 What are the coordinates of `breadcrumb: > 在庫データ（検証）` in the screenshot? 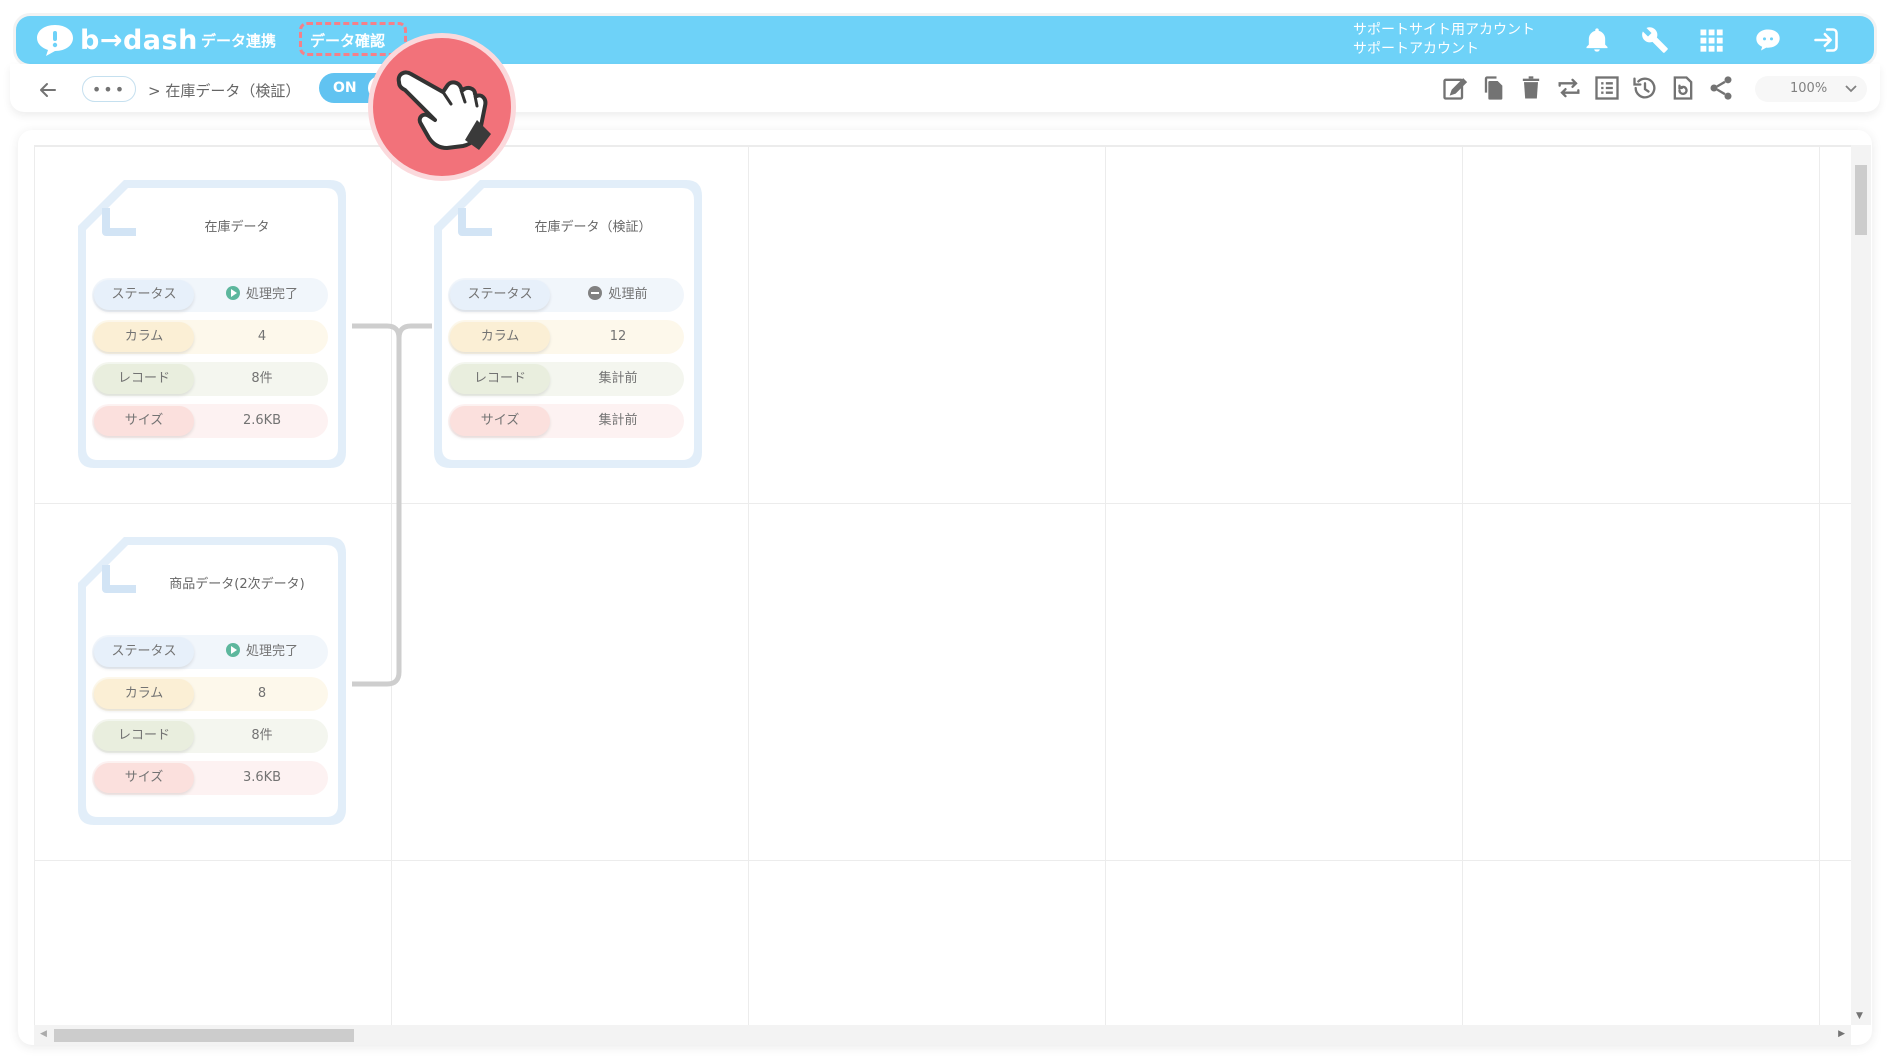 It's located at (224, 91).